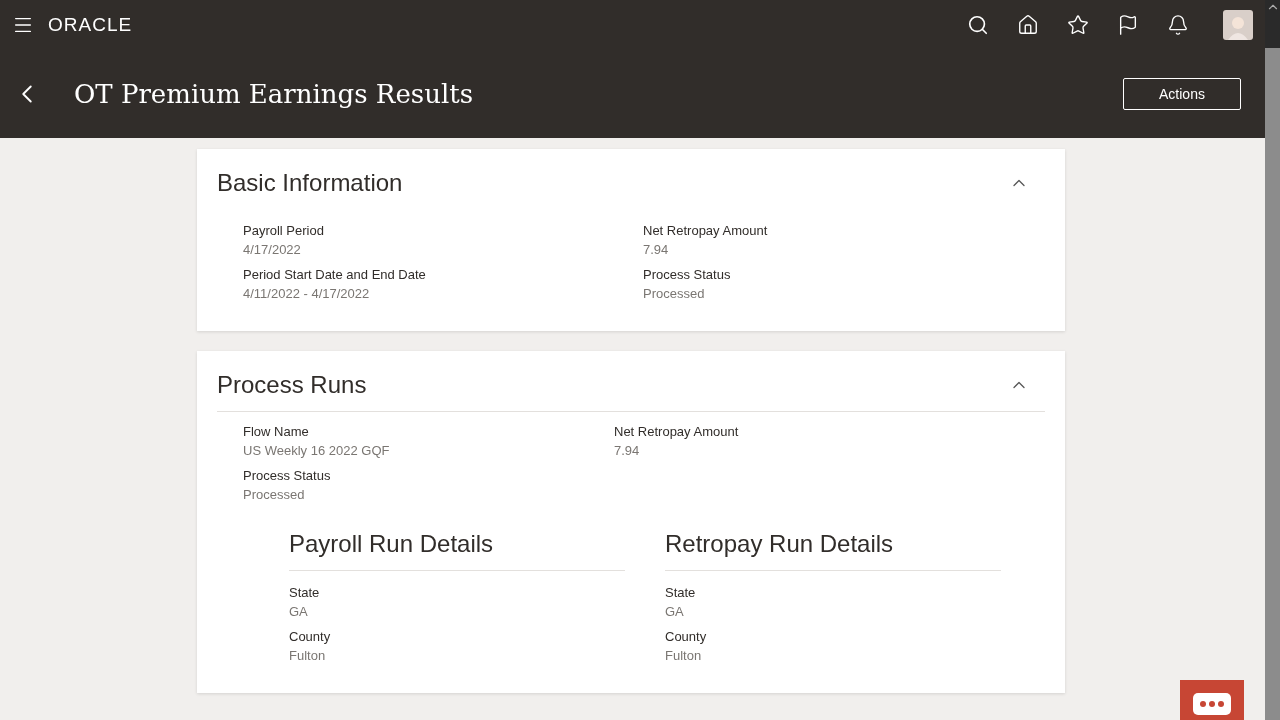 This screenshot has width=1280, height=720. I want to click on chat-button, so click(1212, 700).